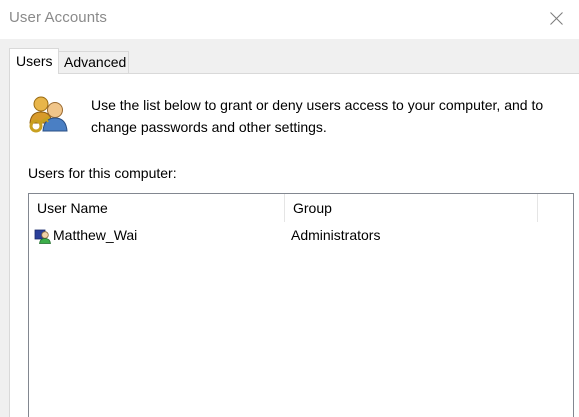  I want to click on window-title: User Accounts, so click(58, 17).